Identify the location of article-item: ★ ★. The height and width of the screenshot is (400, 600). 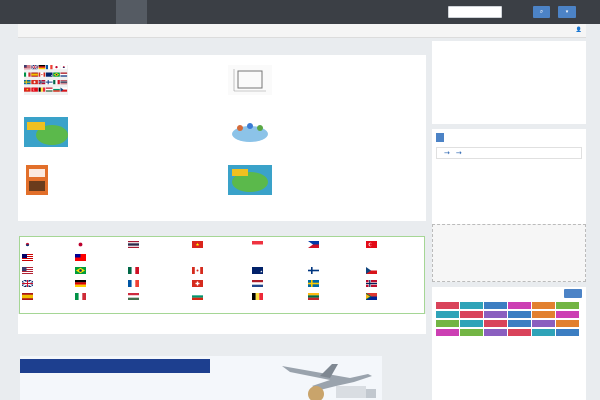
(120, 82).